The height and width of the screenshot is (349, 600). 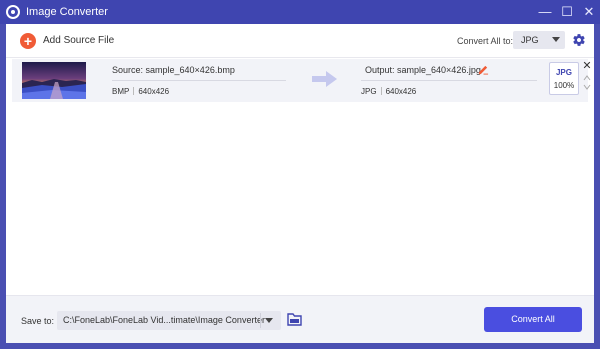 I want to click on toolbar: + Add Source File Convert All to: JPG, so click(x=300, y=41).